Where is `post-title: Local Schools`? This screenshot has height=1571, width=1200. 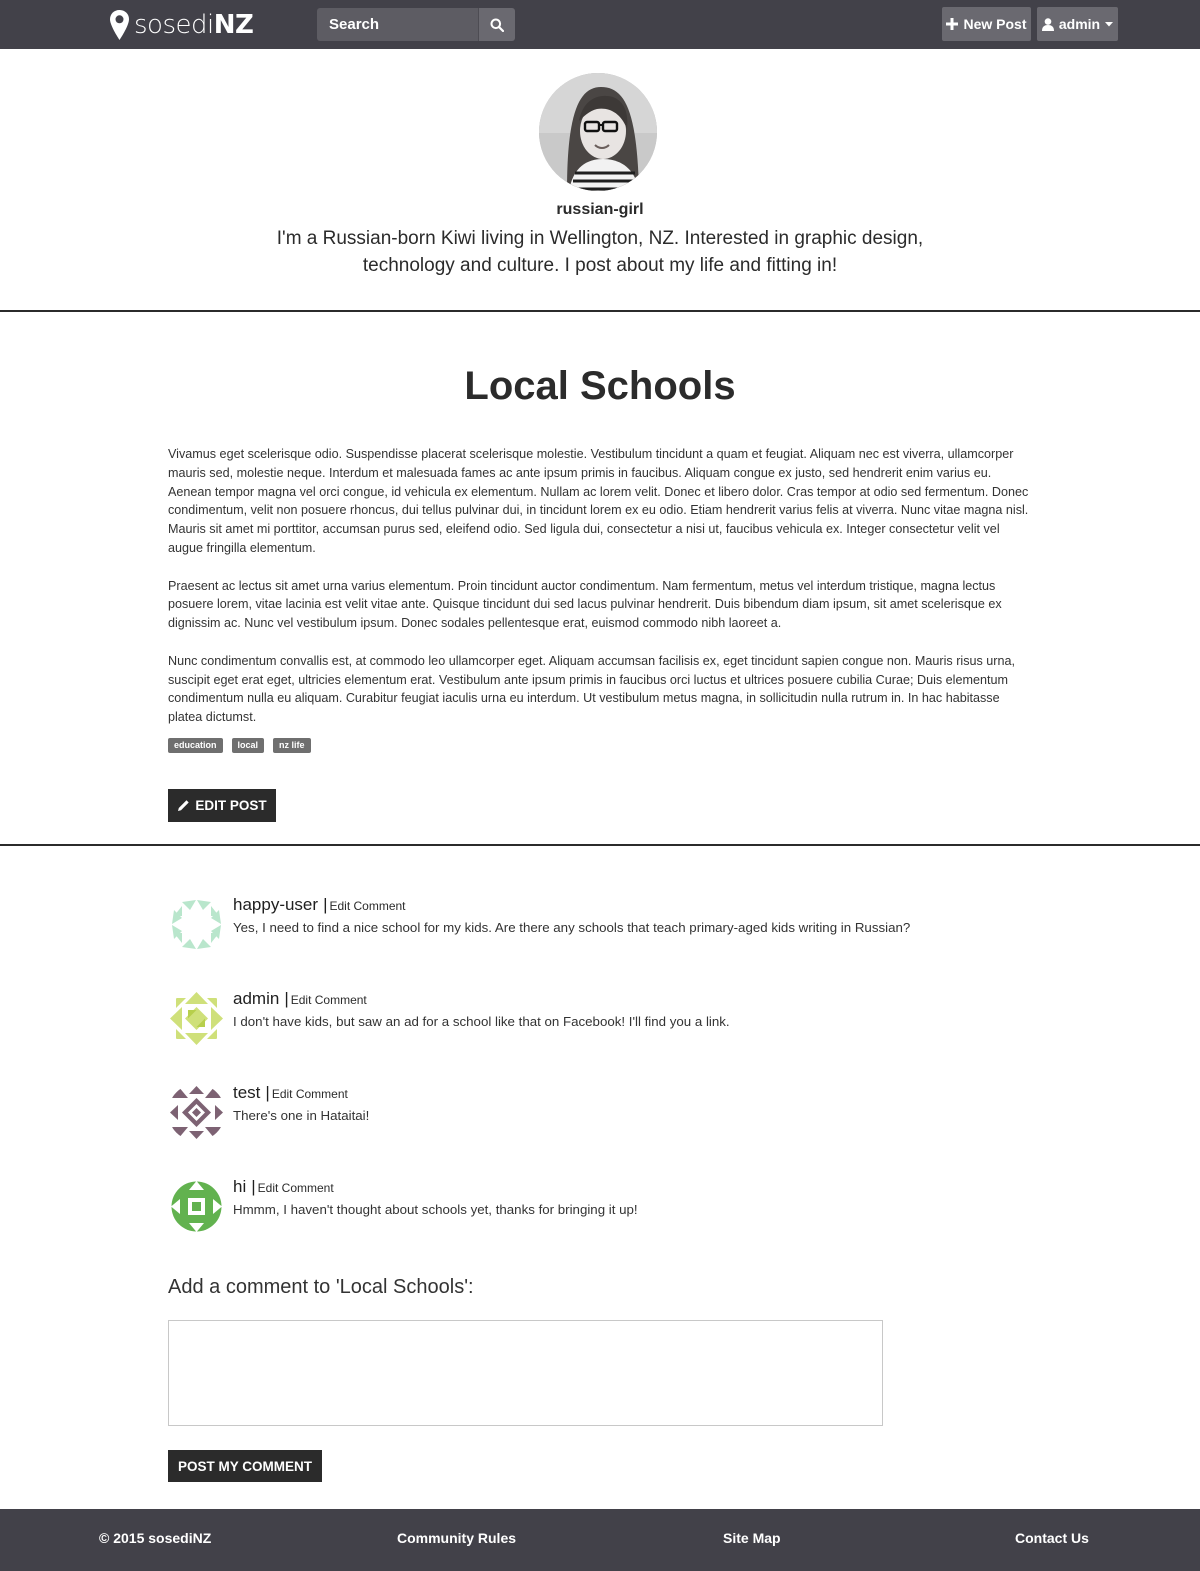
post-title: Local Schools is located at coordinates (600, 386).